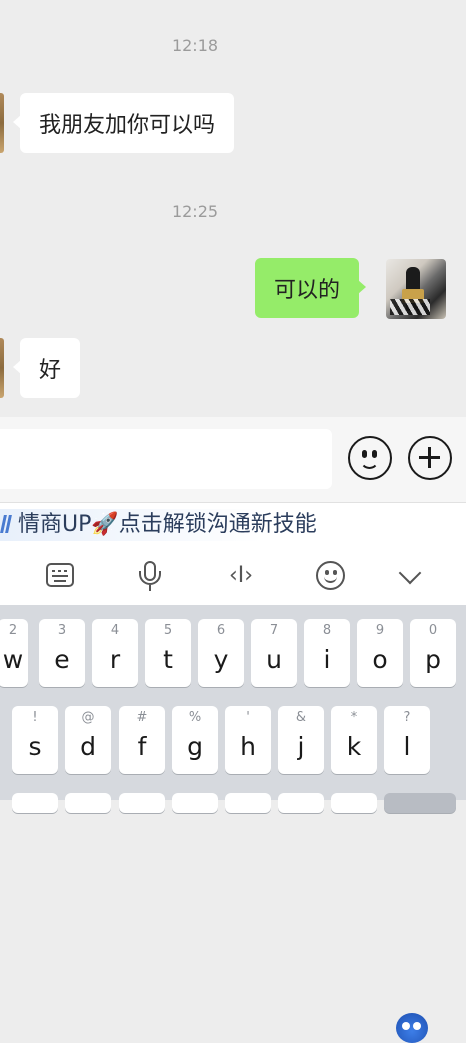  What do you see at coordinates (411, 576) in the screenshot?
I see `chevron-down-icon` at bounding box center [411, 576].